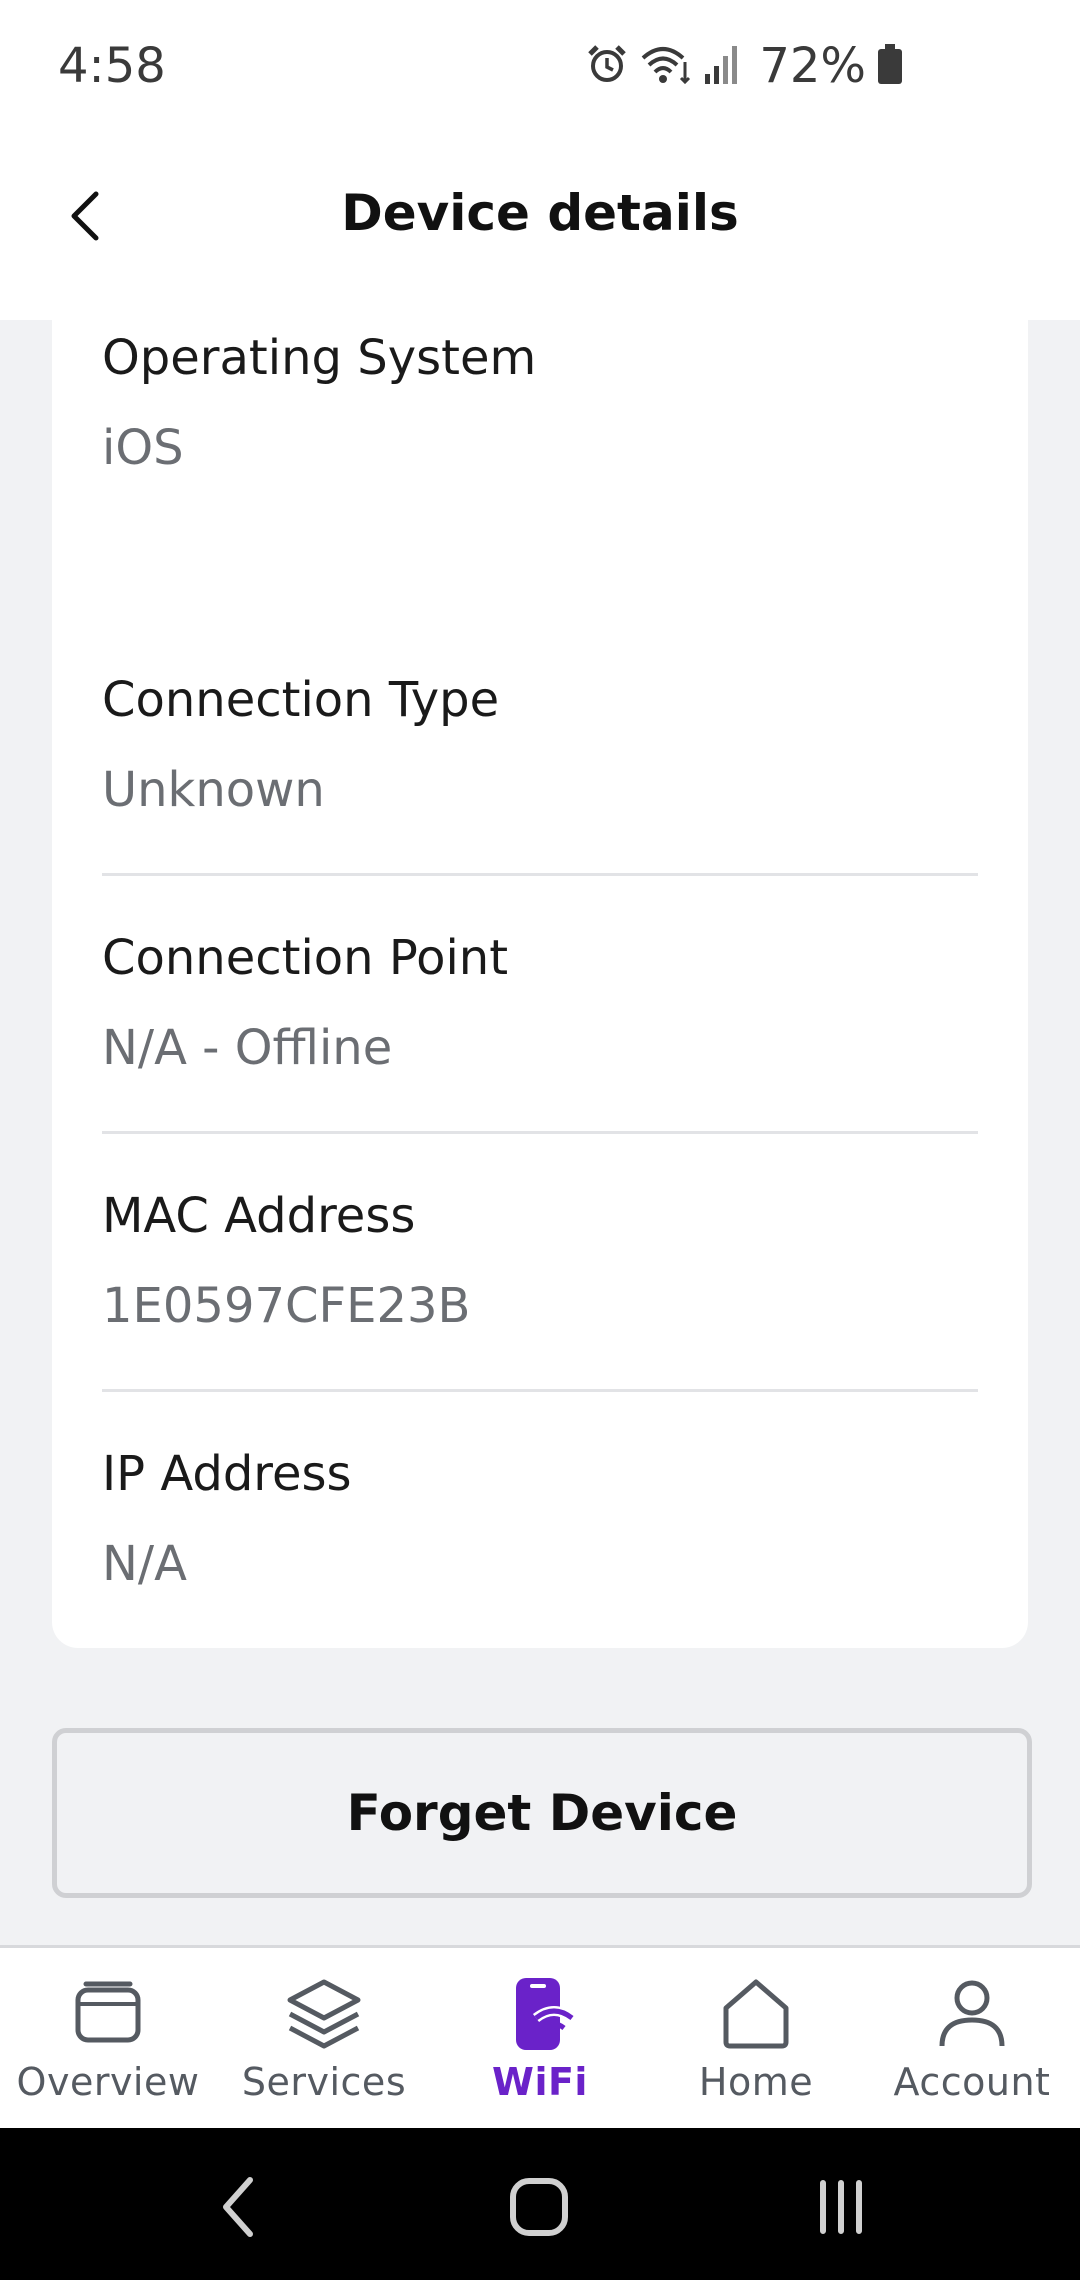 The image size is (1080, 2280). Describe the element at coordinates (143, 448) in the screenshot. I see `operating-system-value: iOS` at that location.